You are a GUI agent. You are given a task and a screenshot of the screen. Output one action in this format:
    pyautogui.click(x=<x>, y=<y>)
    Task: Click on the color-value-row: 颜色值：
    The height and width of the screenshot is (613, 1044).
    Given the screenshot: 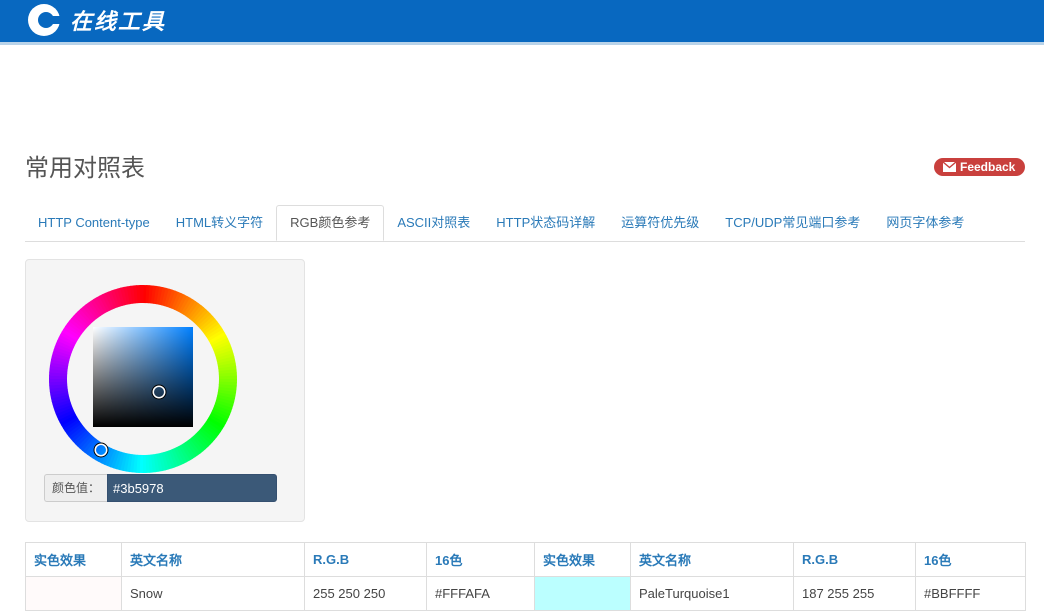 What is the action you would take?
    pyautogui.click(x=160, y=488)
    